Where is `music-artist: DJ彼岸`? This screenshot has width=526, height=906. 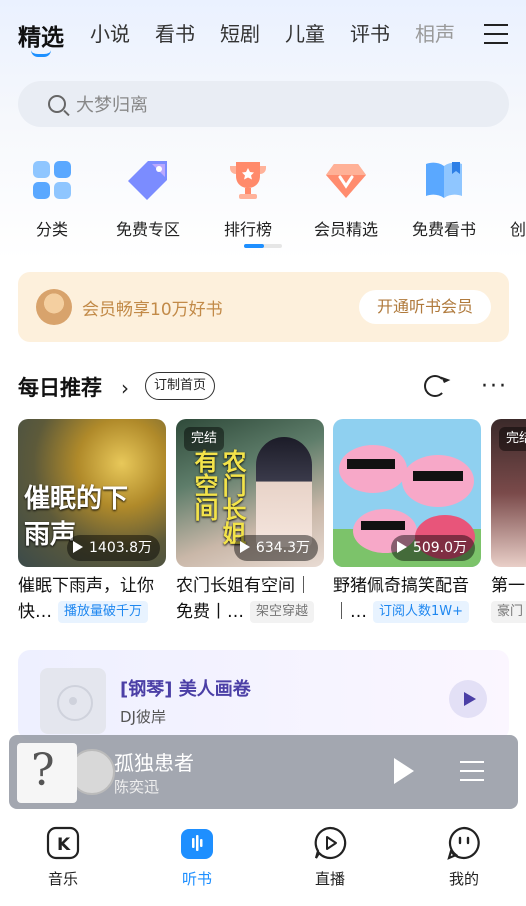 music-artist: DJ彼岸 is located at coordinates (143, 717).